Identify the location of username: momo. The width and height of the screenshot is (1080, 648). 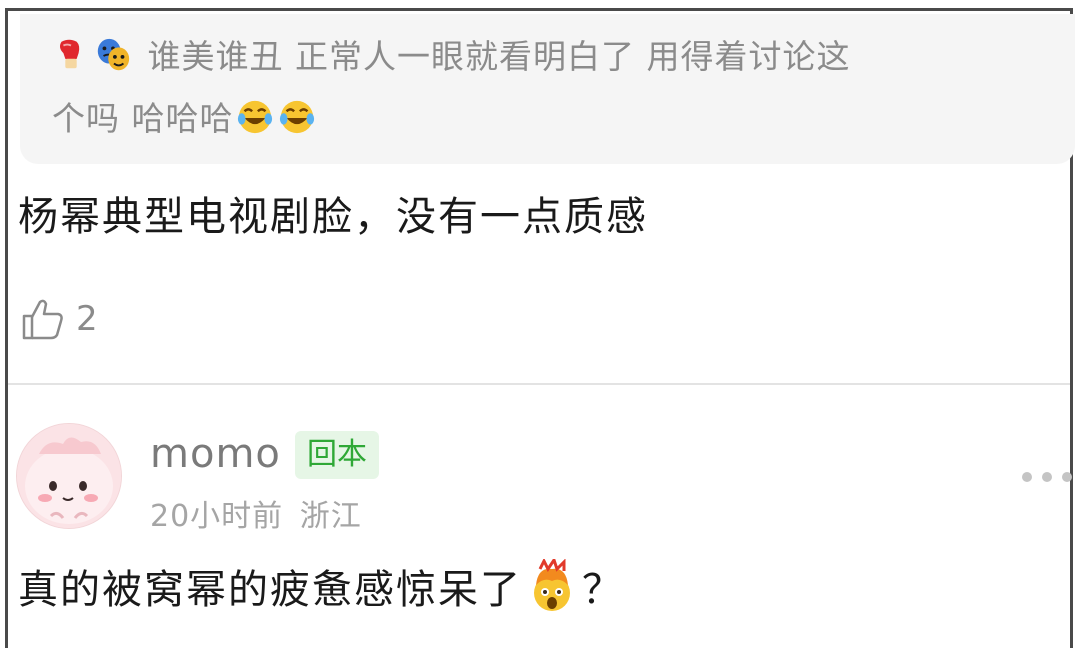
(215, 454).